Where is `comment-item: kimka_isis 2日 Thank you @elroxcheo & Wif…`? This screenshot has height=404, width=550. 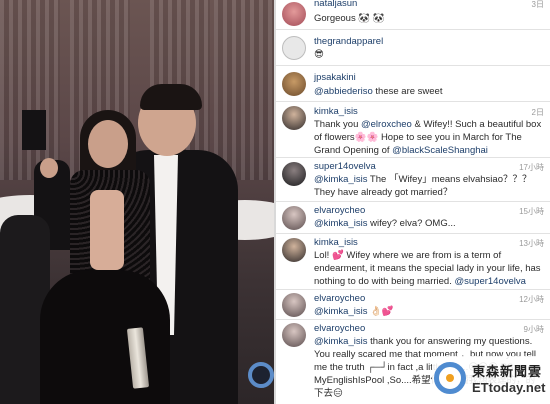 comment-item: kimka_isis 2日 Thank you @elroxcheo & Wif… is located at coordinates (413, 130).